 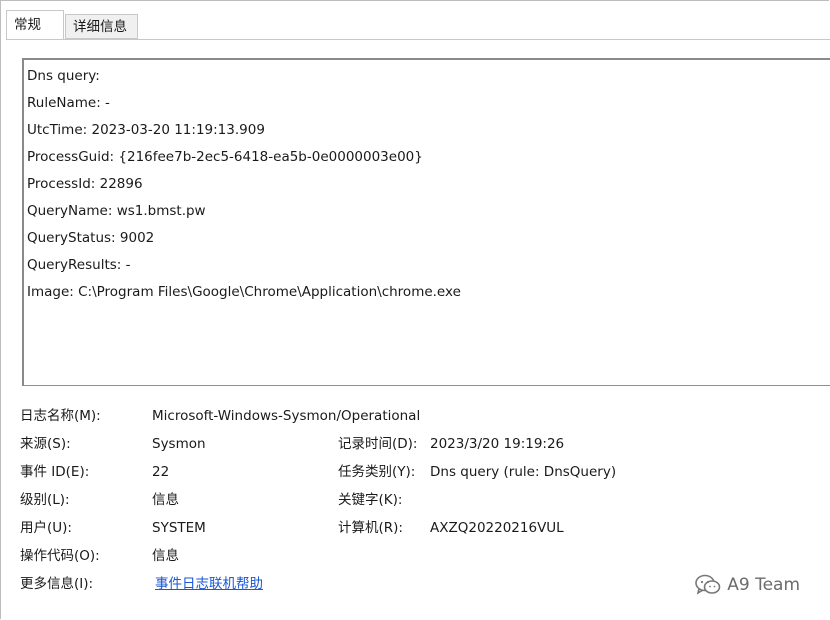 What do you see at coordinates (60, 416) in the screenshot?
I see `log-name-label: 日志名称(M):` at bounding box center [60, 416].